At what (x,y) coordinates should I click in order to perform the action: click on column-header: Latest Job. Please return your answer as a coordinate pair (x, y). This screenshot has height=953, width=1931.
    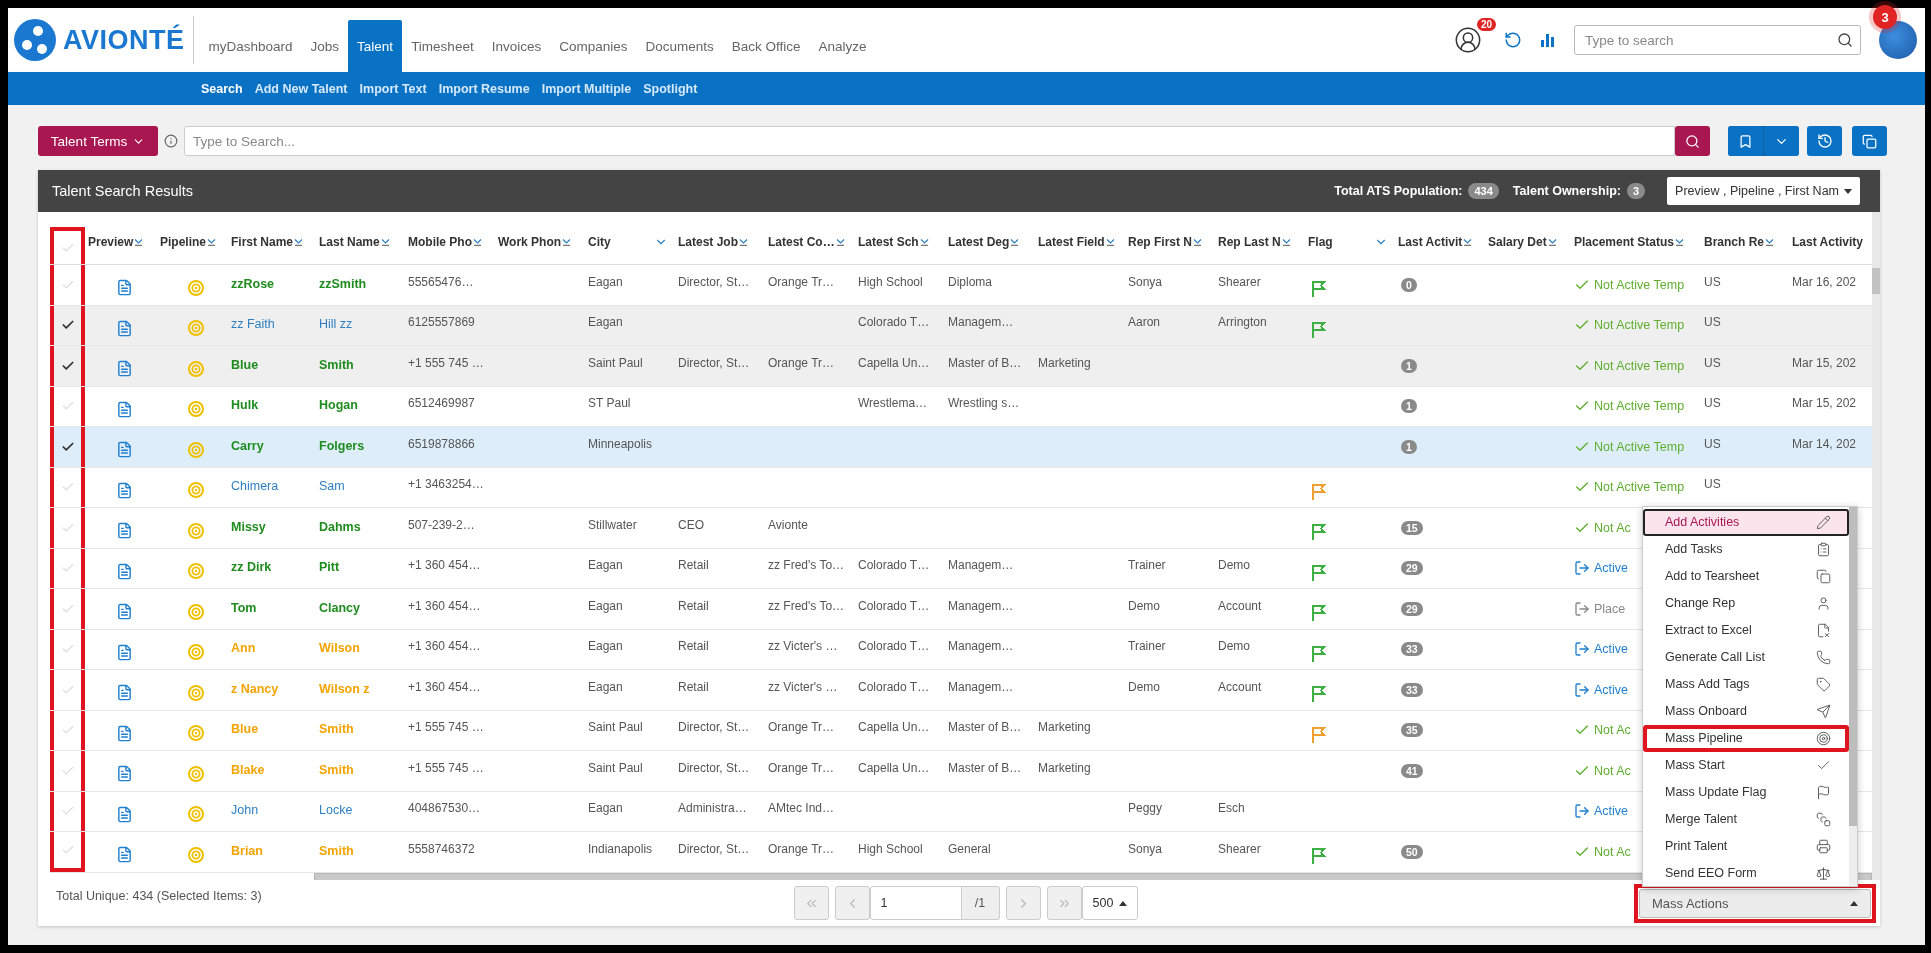
    Looking at the image, I should click on (708, 242).